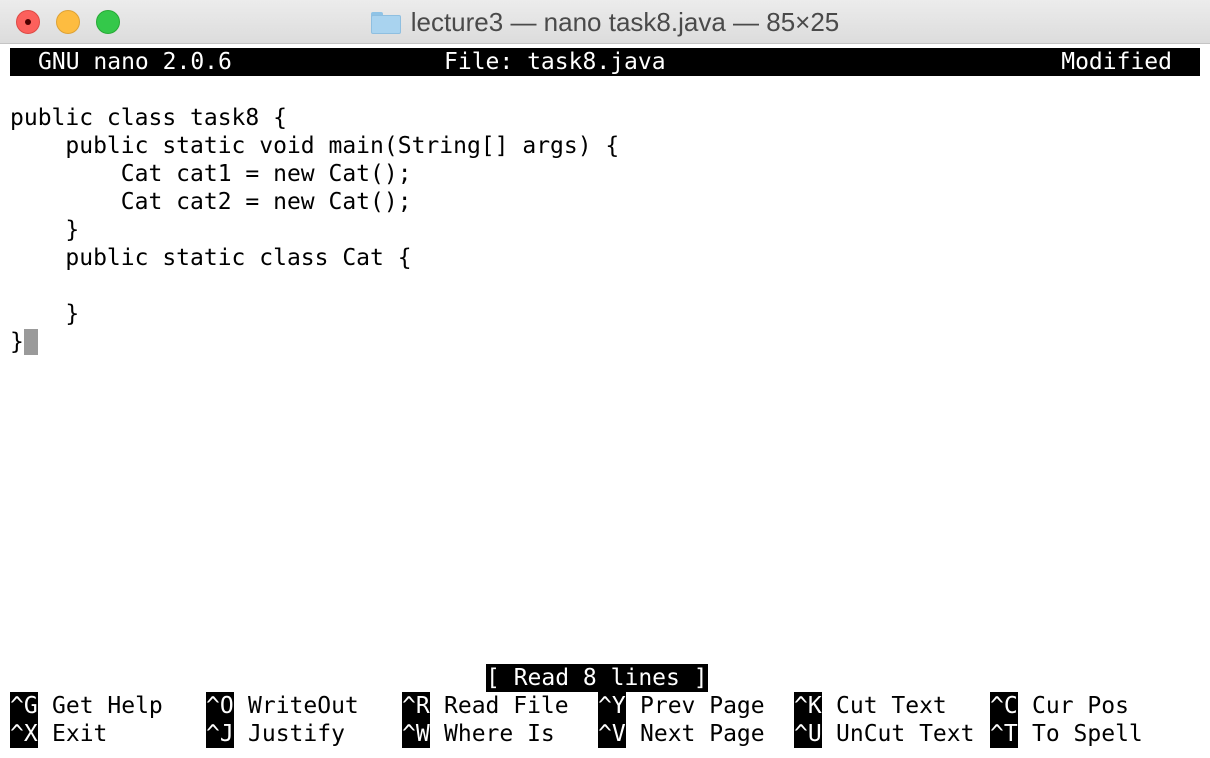 Image resolution: width=1210 pixels, height=758 pixels. Describe the element at coordinates (416, 734) in the screenshot. I see `shortcut-key: ^W` at that location.